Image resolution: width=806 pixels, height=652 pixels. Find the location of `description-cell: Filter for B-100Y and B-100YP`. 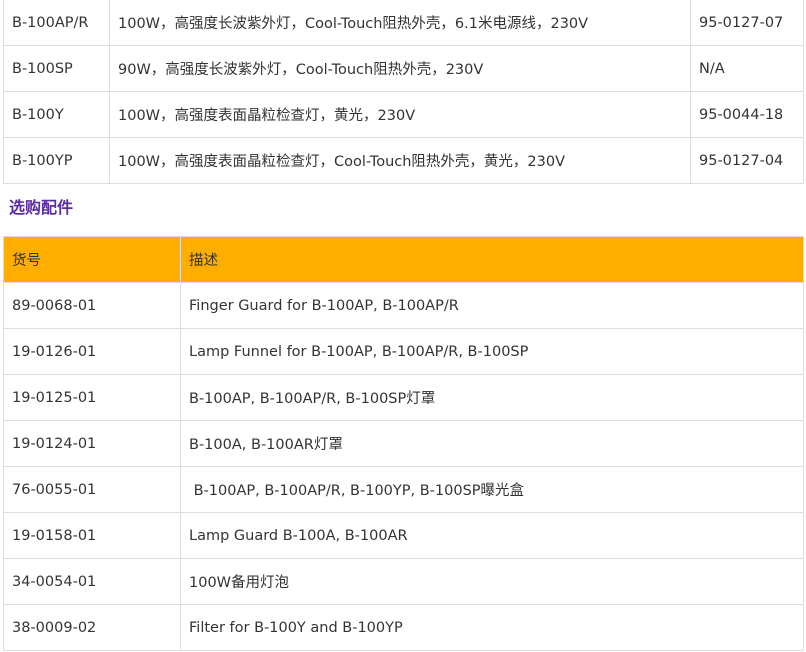

description-cell: Filter for B-100Y and B-100YP is located at coordinates (492, 627).